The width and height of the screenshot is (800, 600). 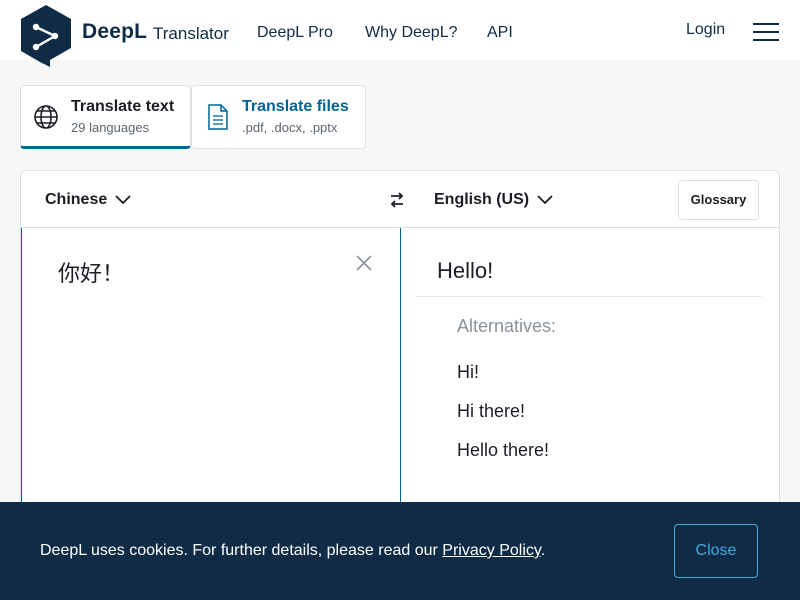 I want to click on nav-deepl-pro: DeepL Pro, so click(x=295, y=33).